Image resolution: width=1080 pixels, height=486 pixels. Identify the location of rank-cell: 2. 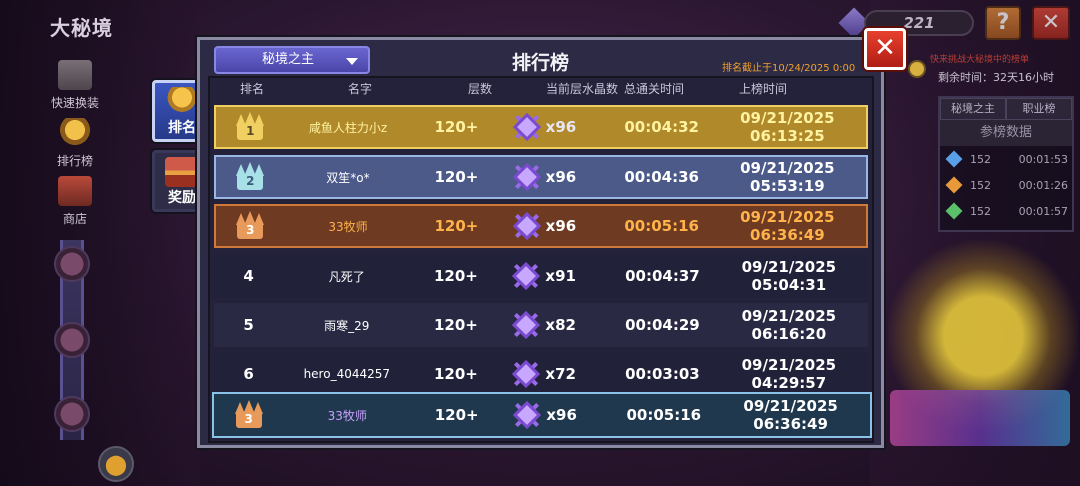
(250, 176).